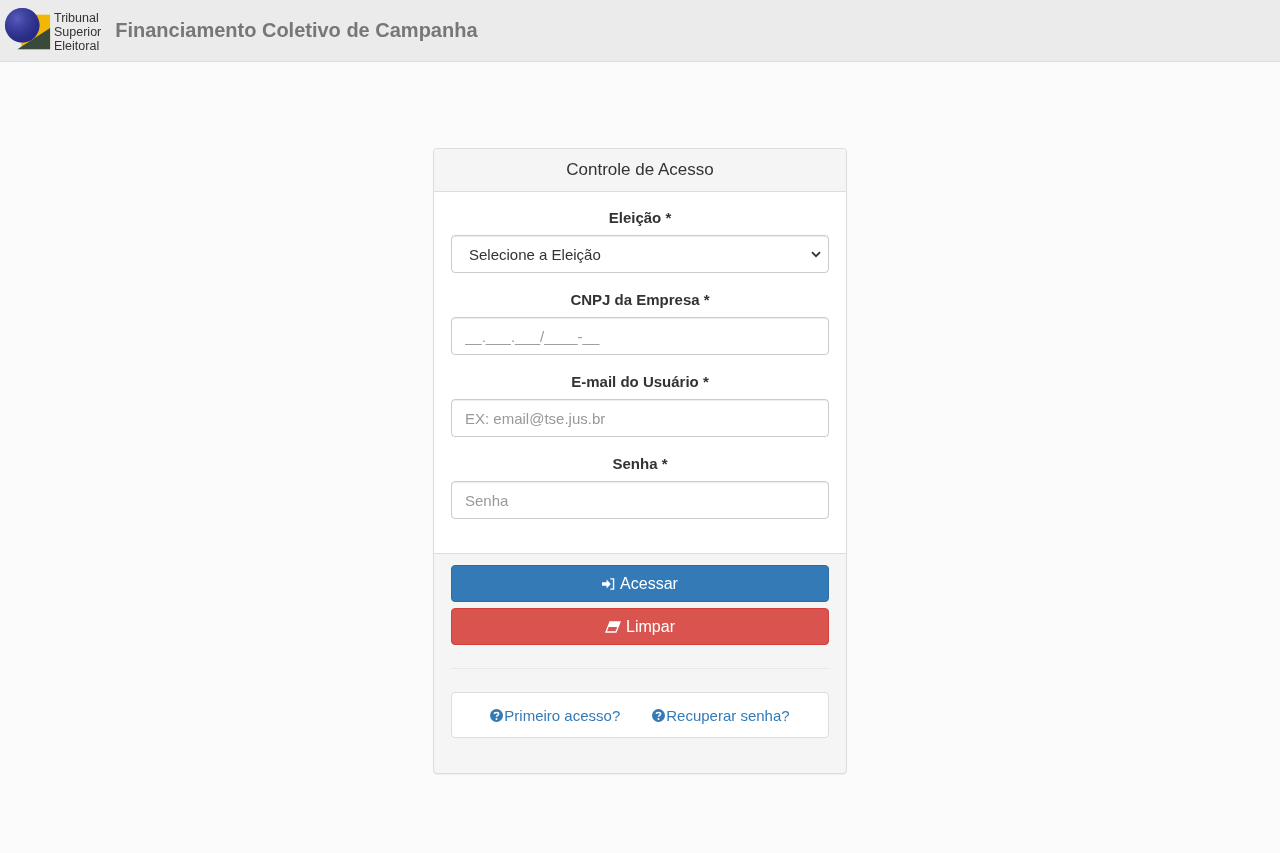 This screenshot has width=1280, height=853. Describe the element at coordinates (609, 583) in the screenshot. I see `sign-in-icon` at that location.